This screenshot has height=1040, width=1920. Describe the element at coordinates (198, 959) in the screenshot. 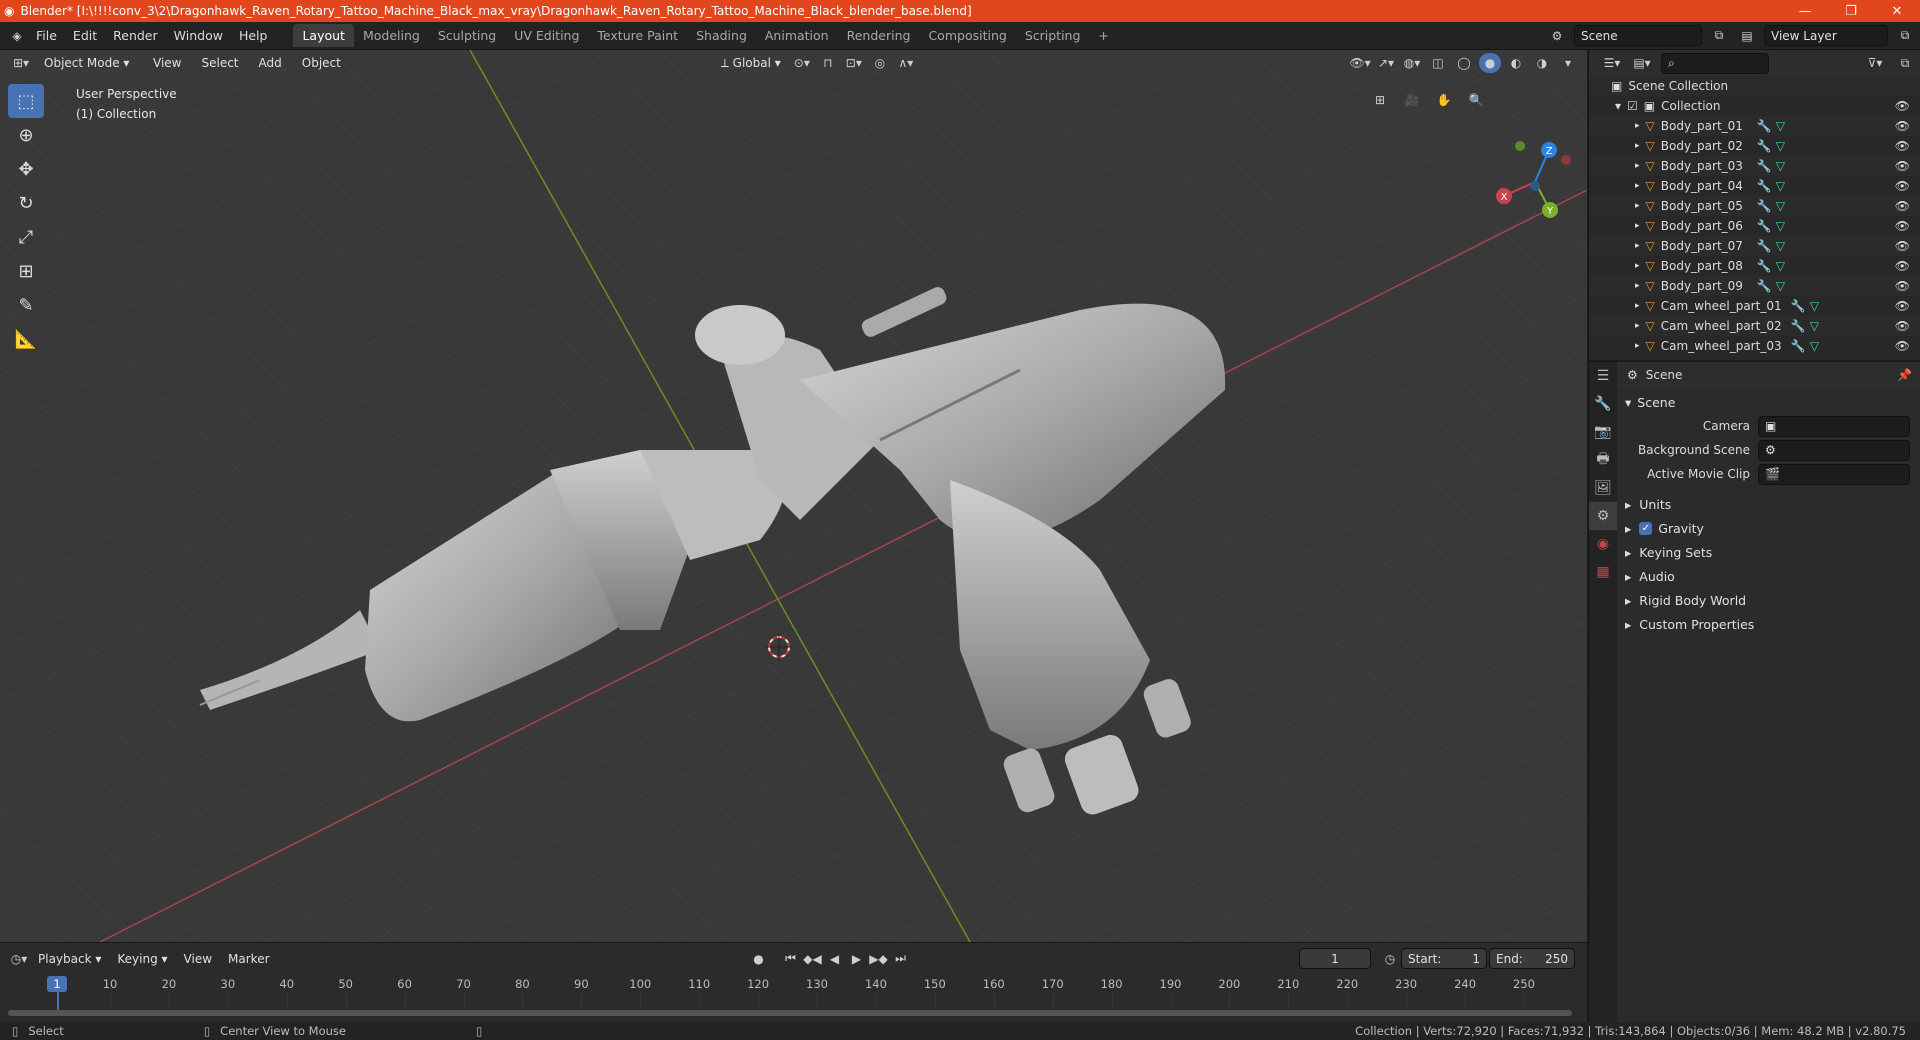

I see `timeline-view-menu: View` at that location.